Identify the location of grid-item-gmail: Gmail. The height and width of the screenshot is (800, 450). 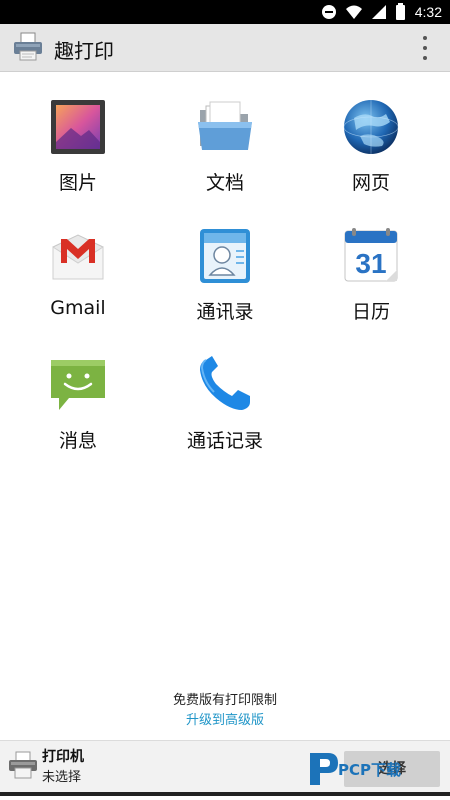
(78, 266).